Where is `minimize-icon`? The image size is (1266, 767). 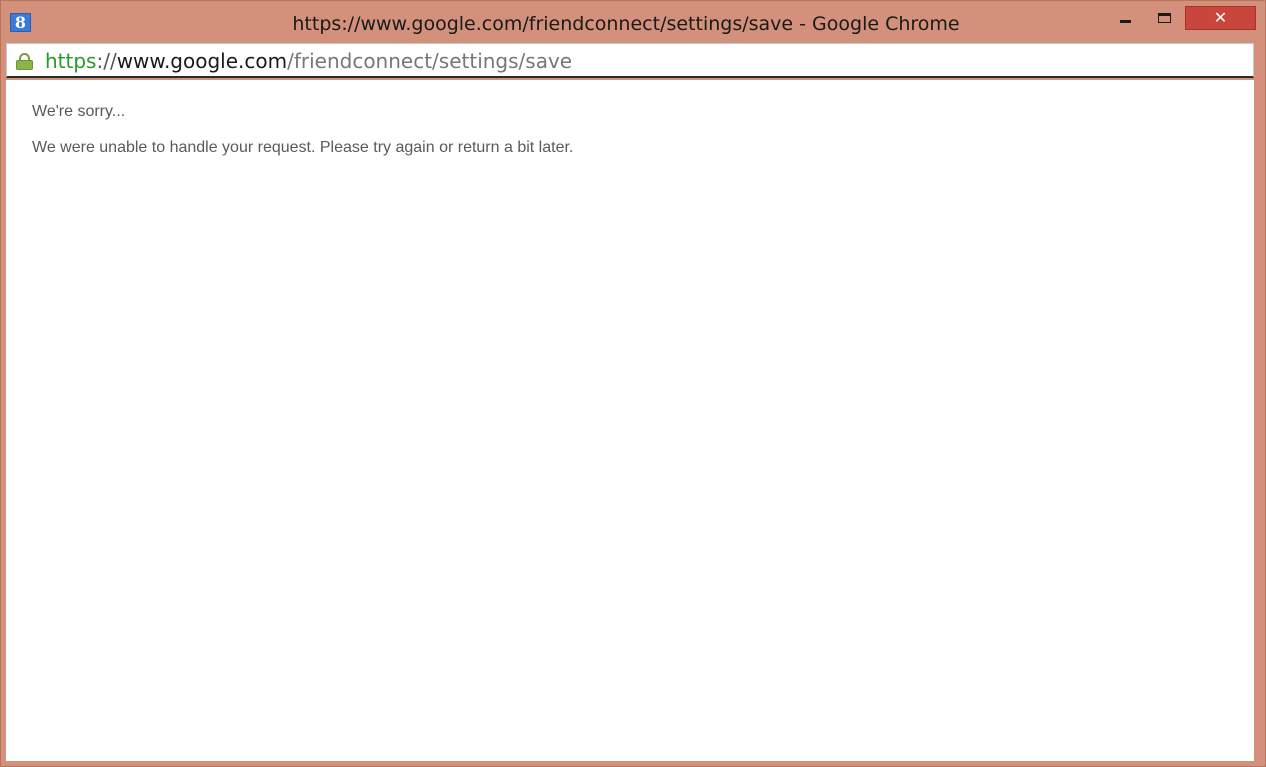 minimize-icon is located at coordinates (1125, 21).